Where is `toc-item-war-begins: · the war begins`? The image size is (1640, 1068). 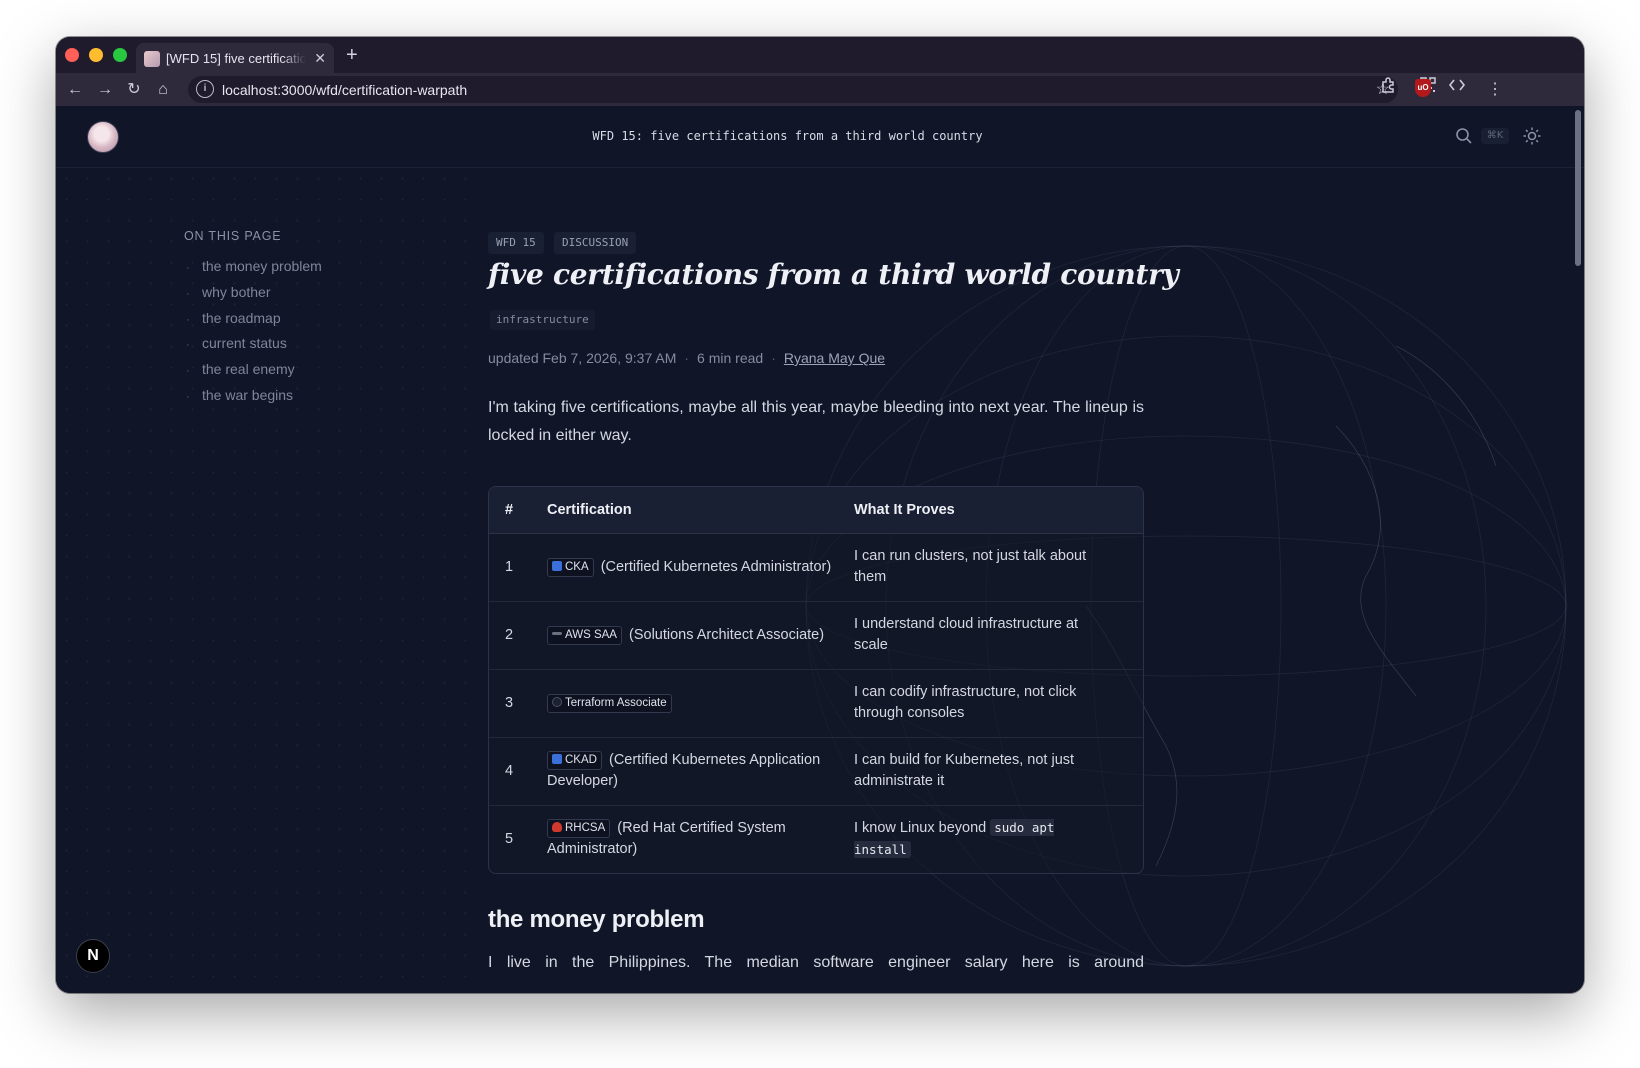
toc-item-war-begins: · the war begins is located at coordinates (239, 395).